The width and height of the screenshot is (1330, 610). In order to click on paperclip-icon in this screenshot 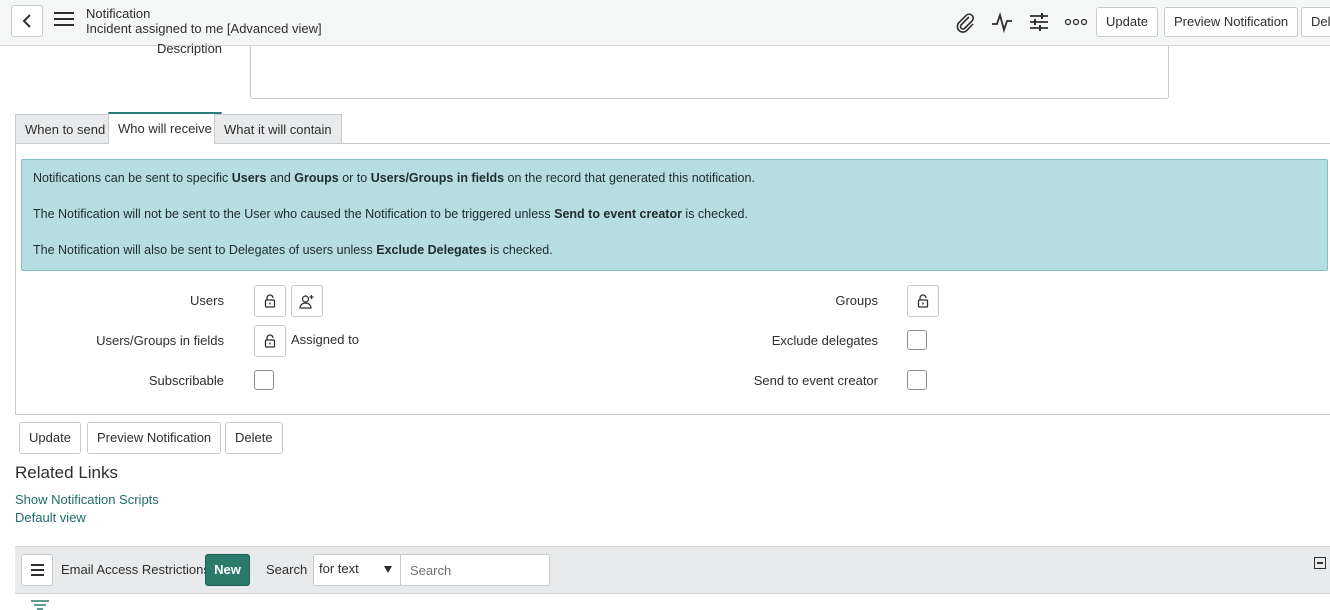, I will do `click(965, 22)`.